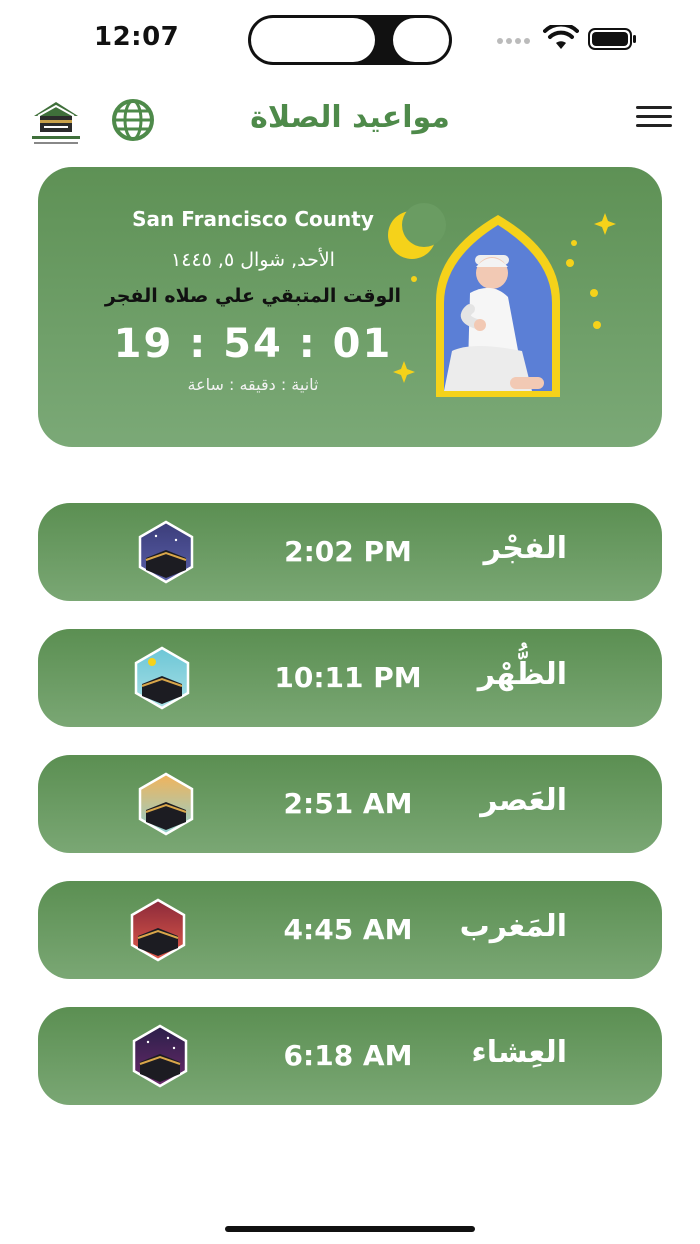  I want to click on prayer-time: 4:45 AM, so click(348, 929).